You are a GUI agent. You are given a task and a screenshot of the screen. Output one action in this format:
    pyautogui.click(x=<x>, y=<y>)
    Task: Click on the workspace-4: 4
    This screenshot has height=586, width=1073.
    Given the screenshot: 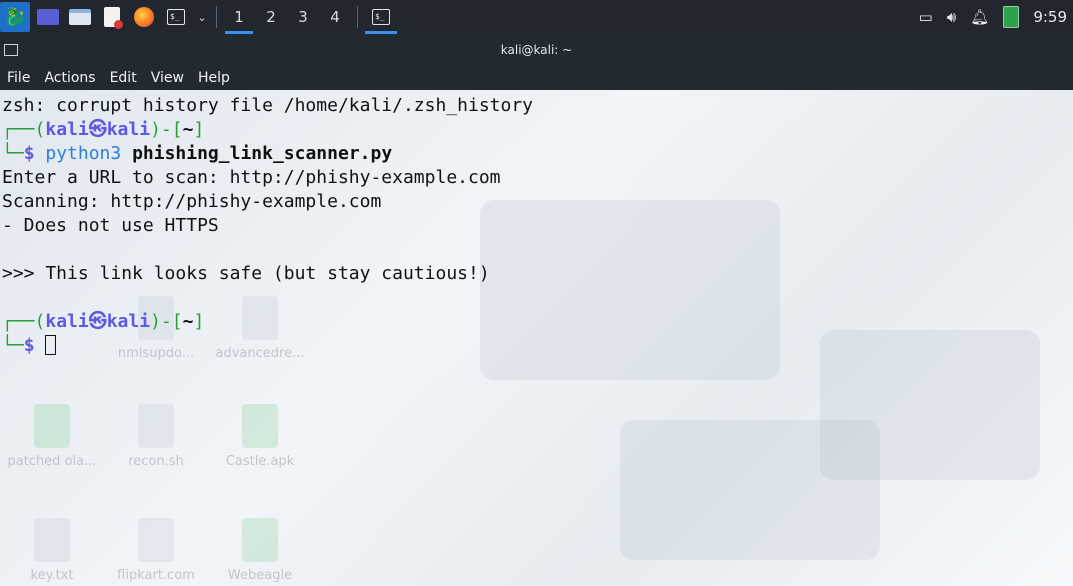 What is the action you would take?
    pyautogui.click(x=335, y=17)
    